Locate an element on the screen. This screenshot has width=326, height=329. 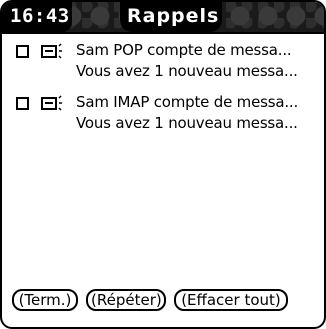
clock: 16:43 is located at coordinates (40, 16).